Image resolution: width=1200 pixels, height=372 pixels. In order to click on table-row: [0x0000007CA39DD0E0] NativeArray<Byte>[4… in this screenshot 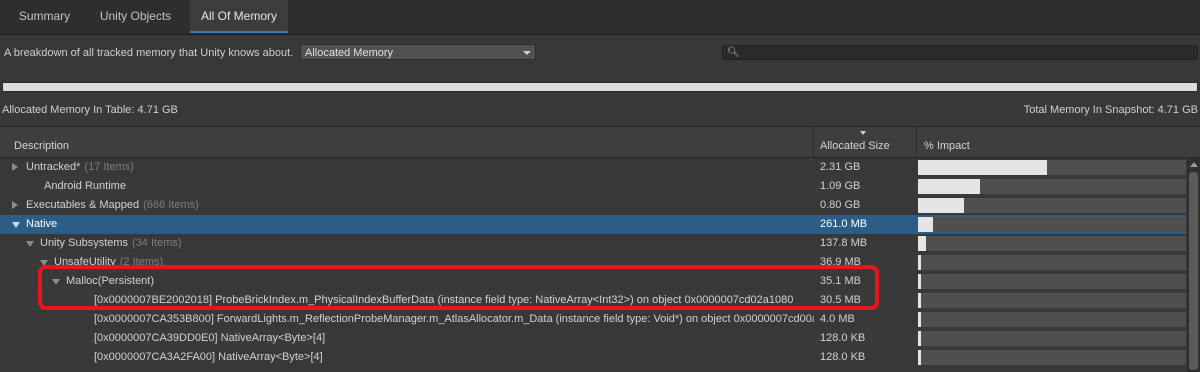, I will do `click(593, 338)`.